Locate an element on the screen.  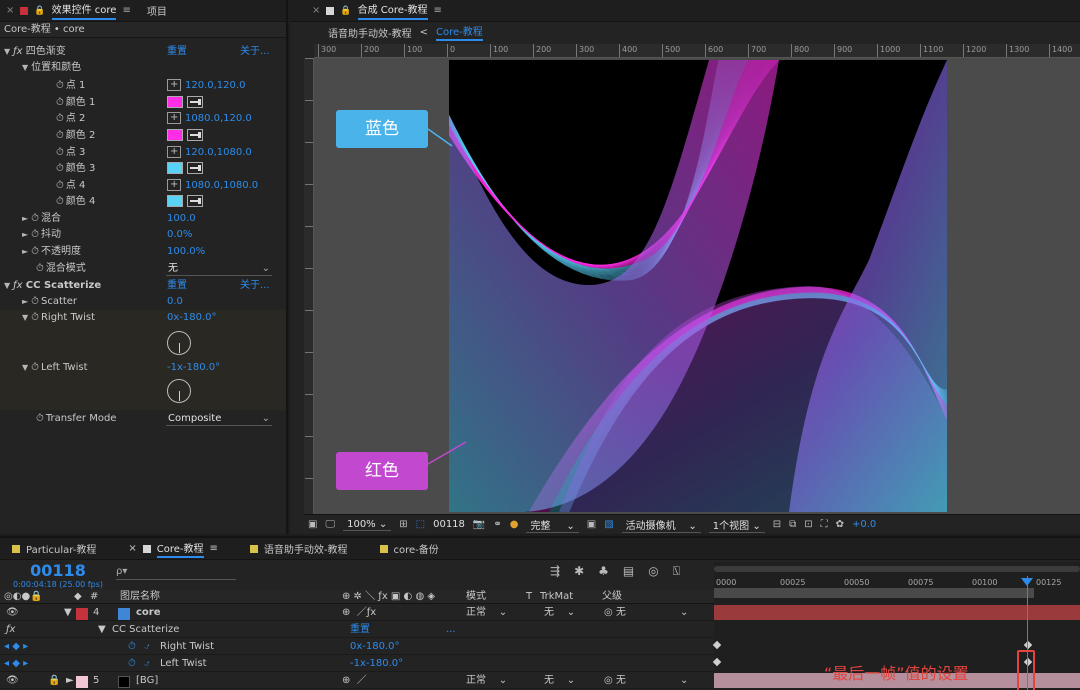
param-value: 120.0,1080.0 is located at coordinates (218, 152).